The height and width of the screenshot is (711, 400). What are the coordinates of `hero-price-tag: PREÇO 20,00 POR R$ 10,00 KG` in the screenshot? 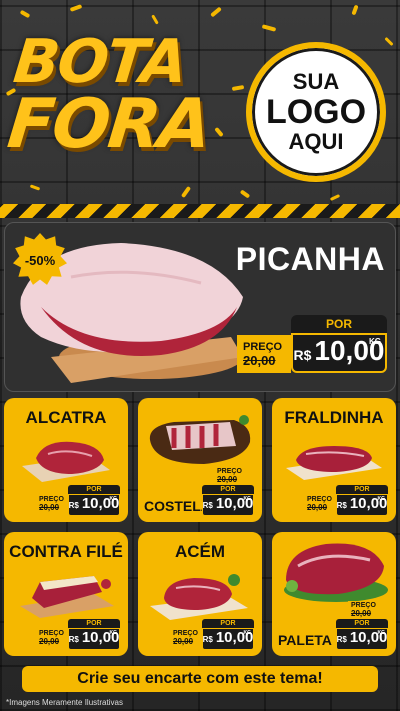 It's located at (312, 344).